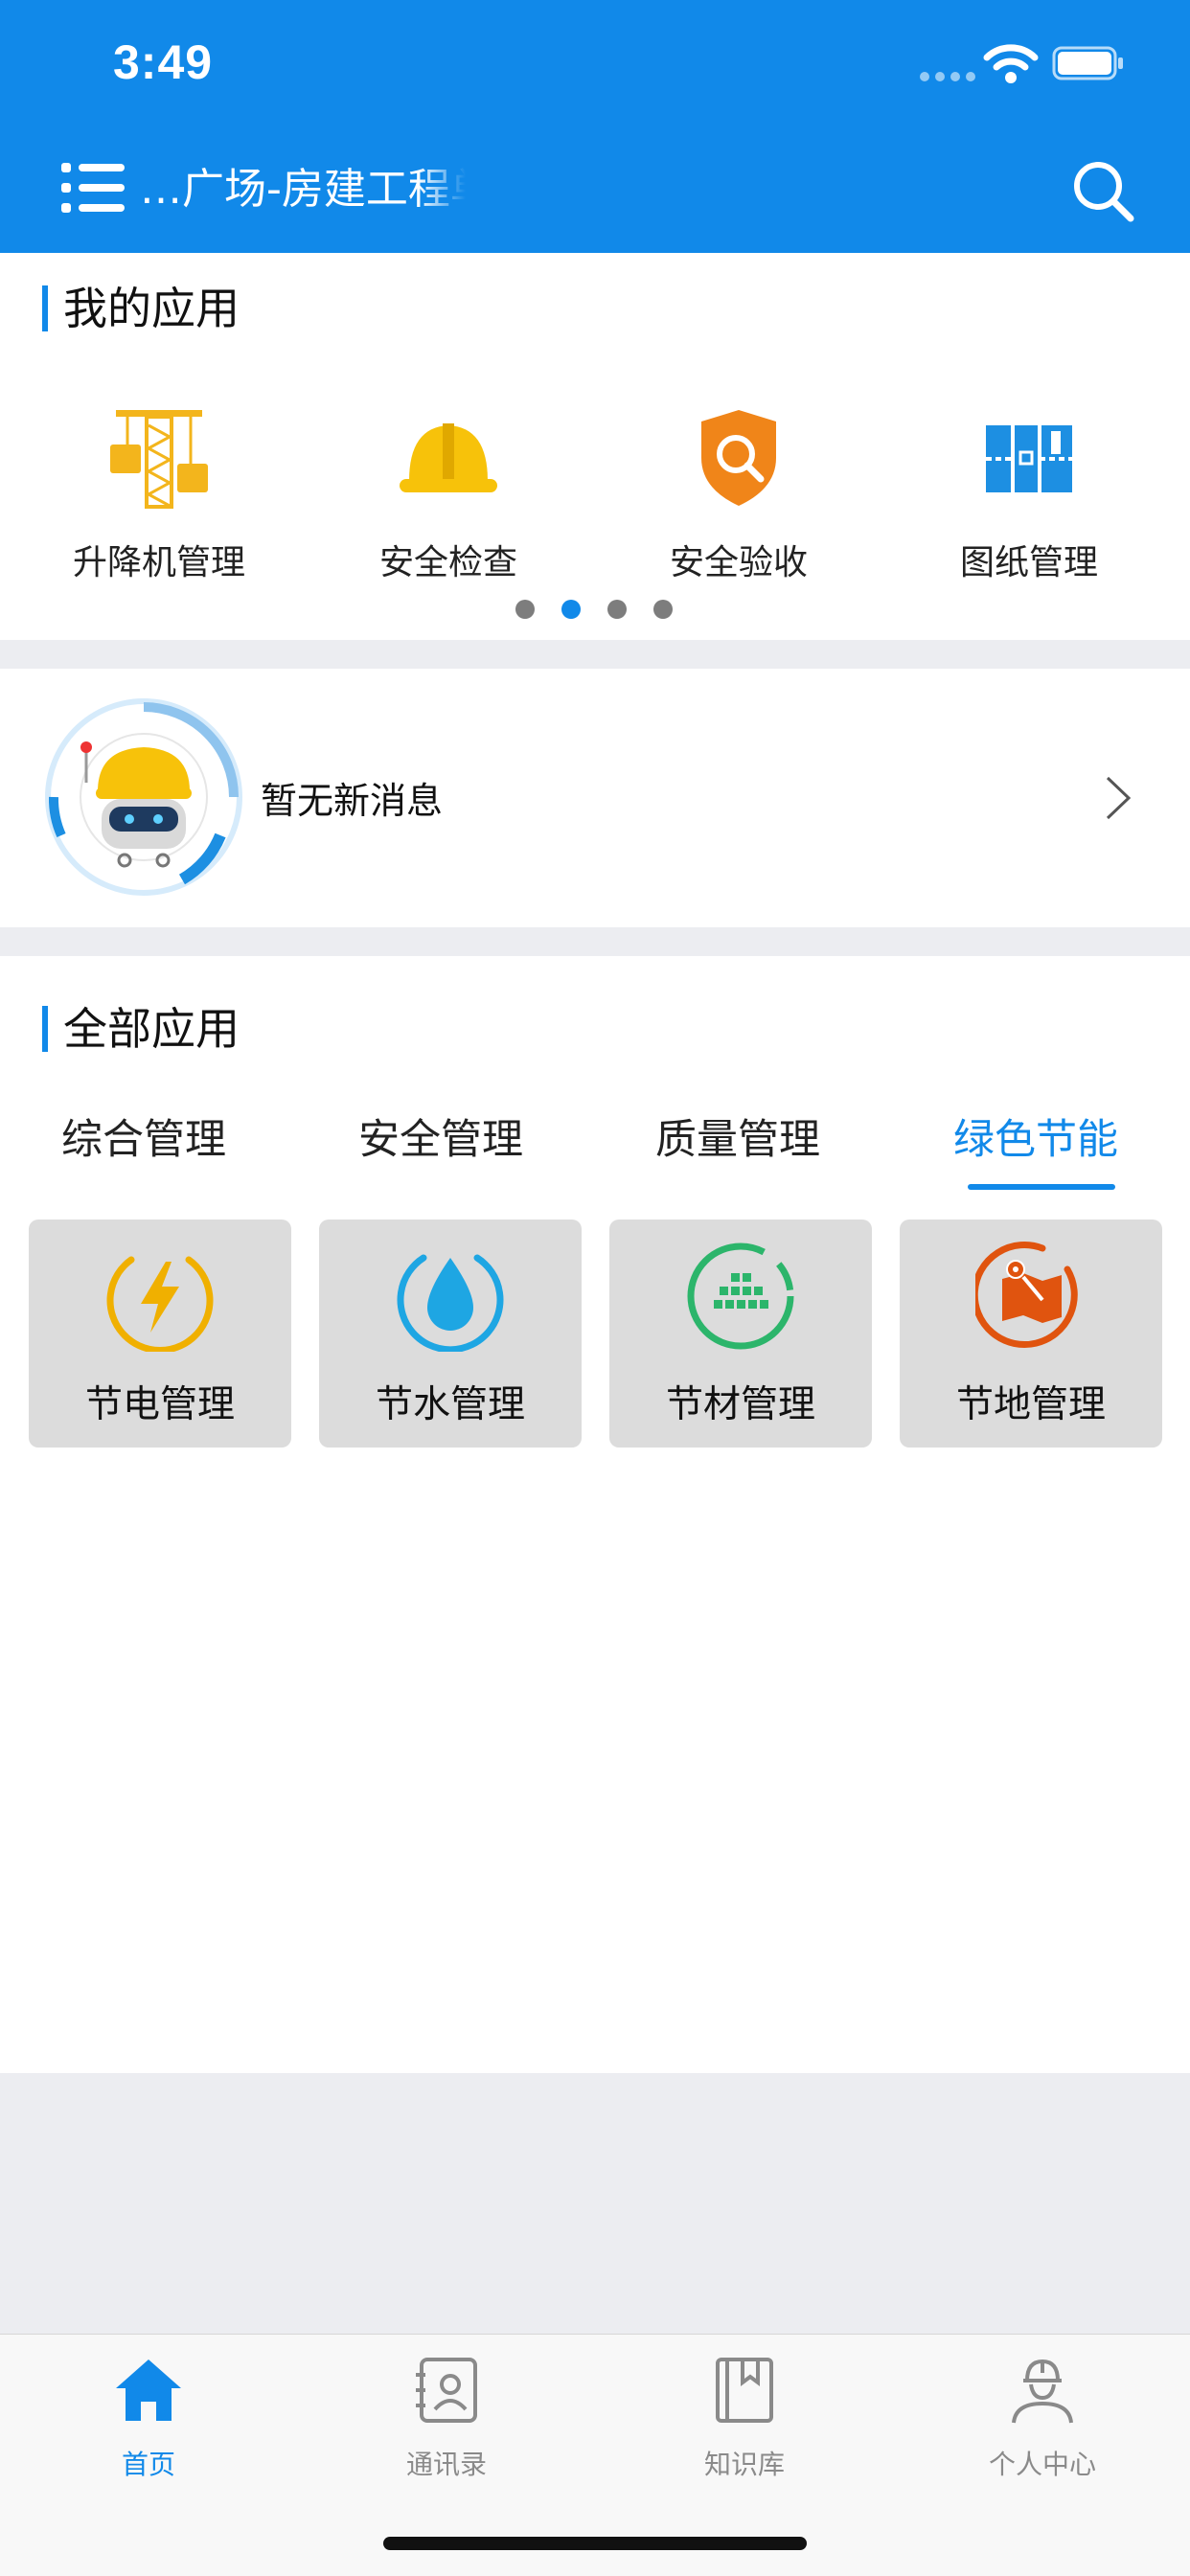 This screenshot has width=1190, height=2576. Describe the element at coordinates (739, 562) in the screenshot. I see `app-label: 安全验收` at that location.